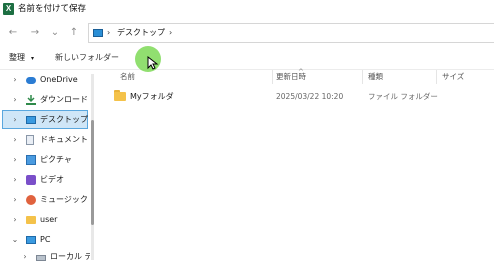  Describe the element at coordinates (291, 33) in the screenshot. I see `address-bar: › デスクトップ ›` at that location.